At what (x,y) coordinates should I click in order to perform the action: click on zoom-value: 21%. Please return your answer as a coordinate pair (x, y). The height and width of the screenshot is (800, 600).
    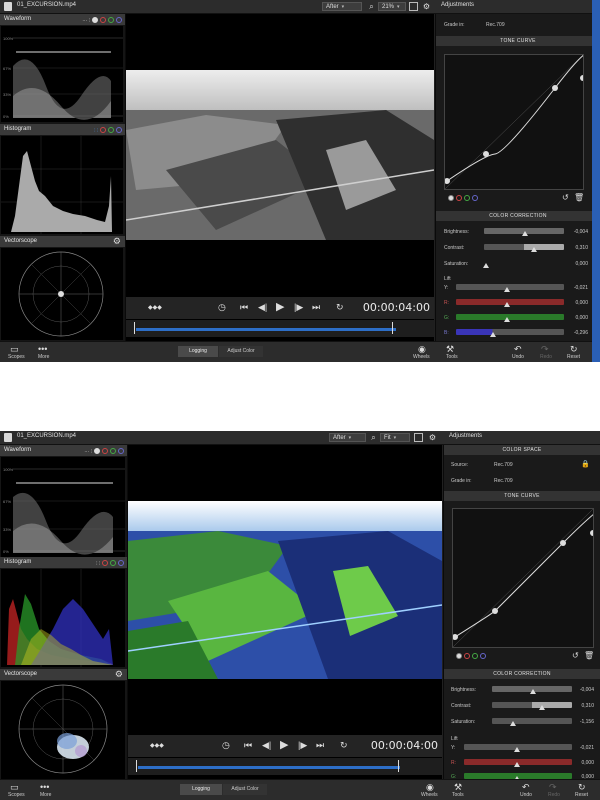
    Looking at the image, I should click on (388, 7).